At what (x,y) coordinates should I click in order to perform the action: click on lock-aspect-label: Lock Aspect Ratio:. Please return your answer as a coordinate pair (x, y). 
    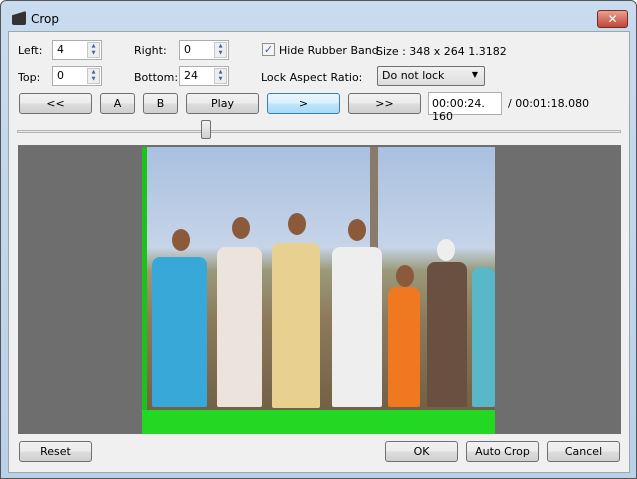
    Looking at the image, I should click on (312, 77).